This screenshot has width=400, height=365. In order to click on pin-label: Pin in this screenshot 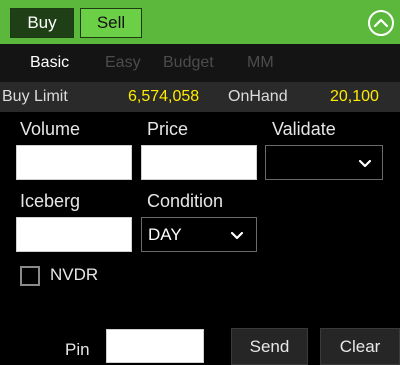, I will do `click(77, 349)`.